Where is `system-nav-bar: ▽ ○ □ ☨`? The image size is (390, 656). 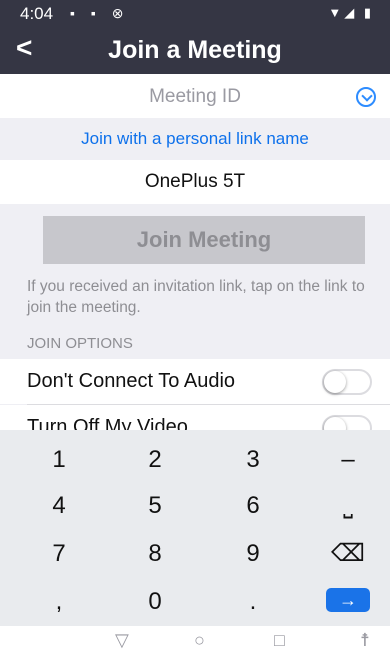
system-nav-bar: ▽ ○ □ ☨ is located at coordinates (195, 641).